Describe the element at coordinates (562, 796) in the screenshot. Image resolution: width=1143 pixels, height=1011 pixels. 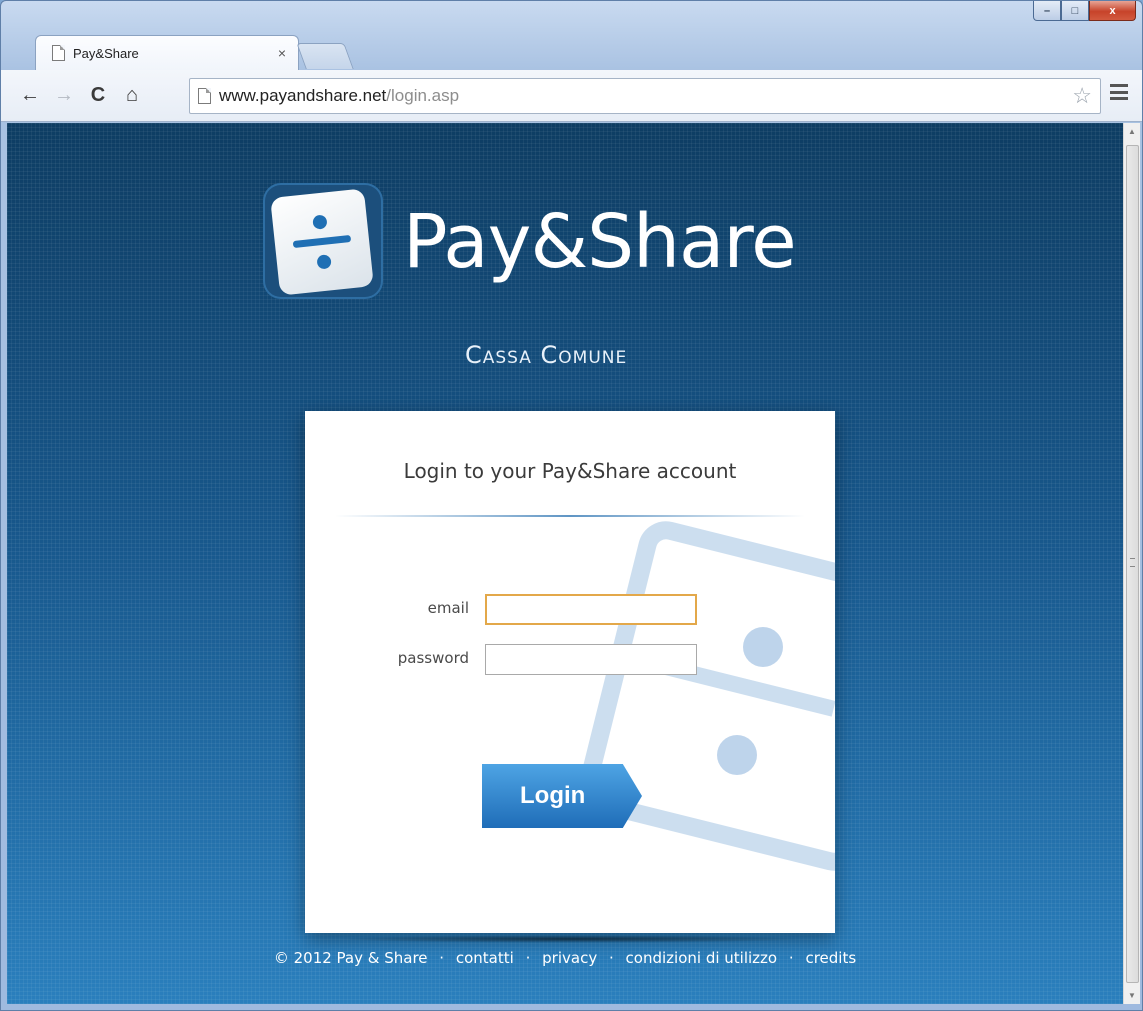
I see `login-button: Login` at that location.